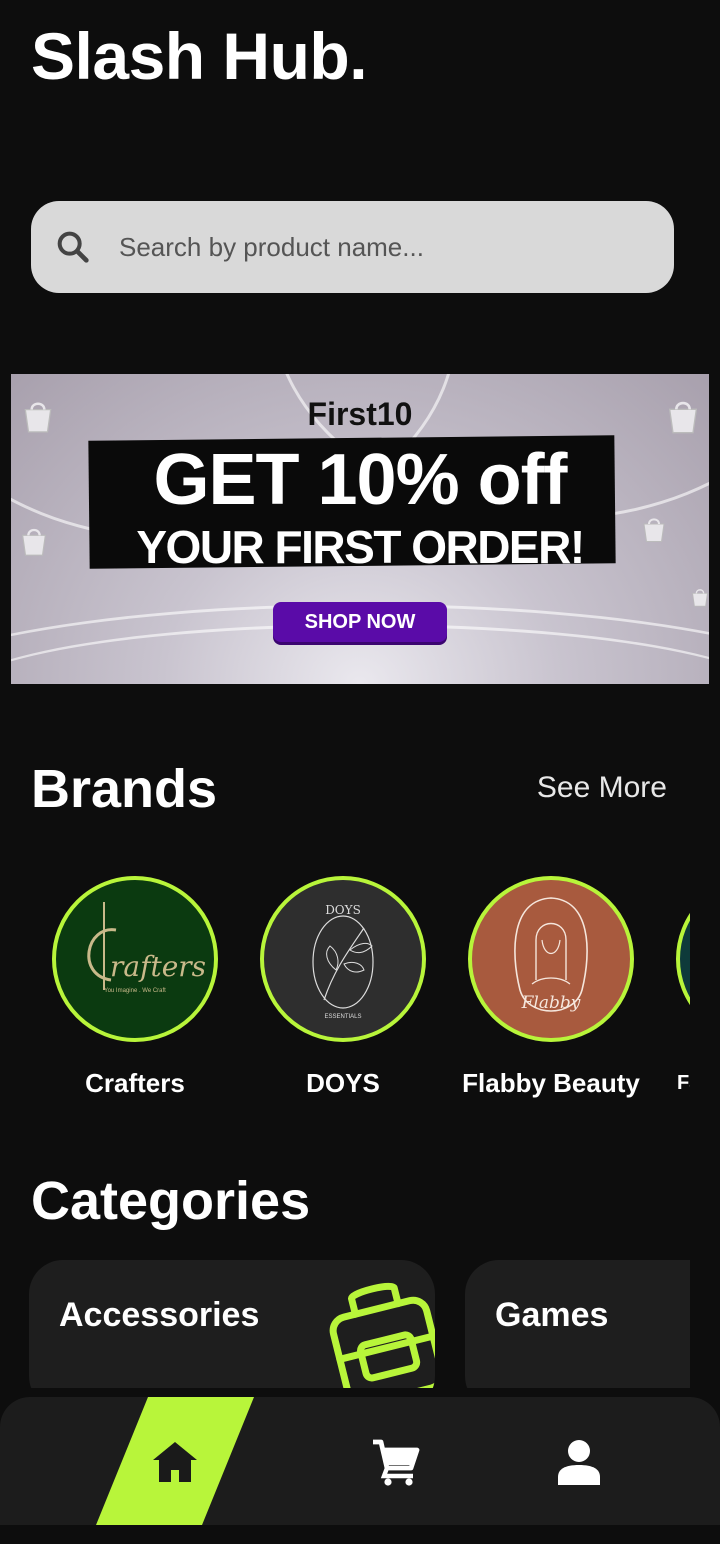  I want to click on brands-title: Brands, so click(124, 789).